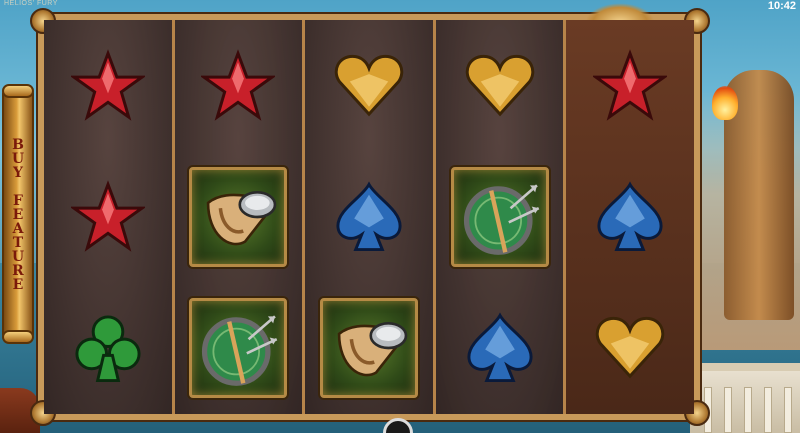 Image resolution: width=800 pixels, height=433 pixels. I want to click on buy-feature-label: BUY FEATURE, so click(18, 214).